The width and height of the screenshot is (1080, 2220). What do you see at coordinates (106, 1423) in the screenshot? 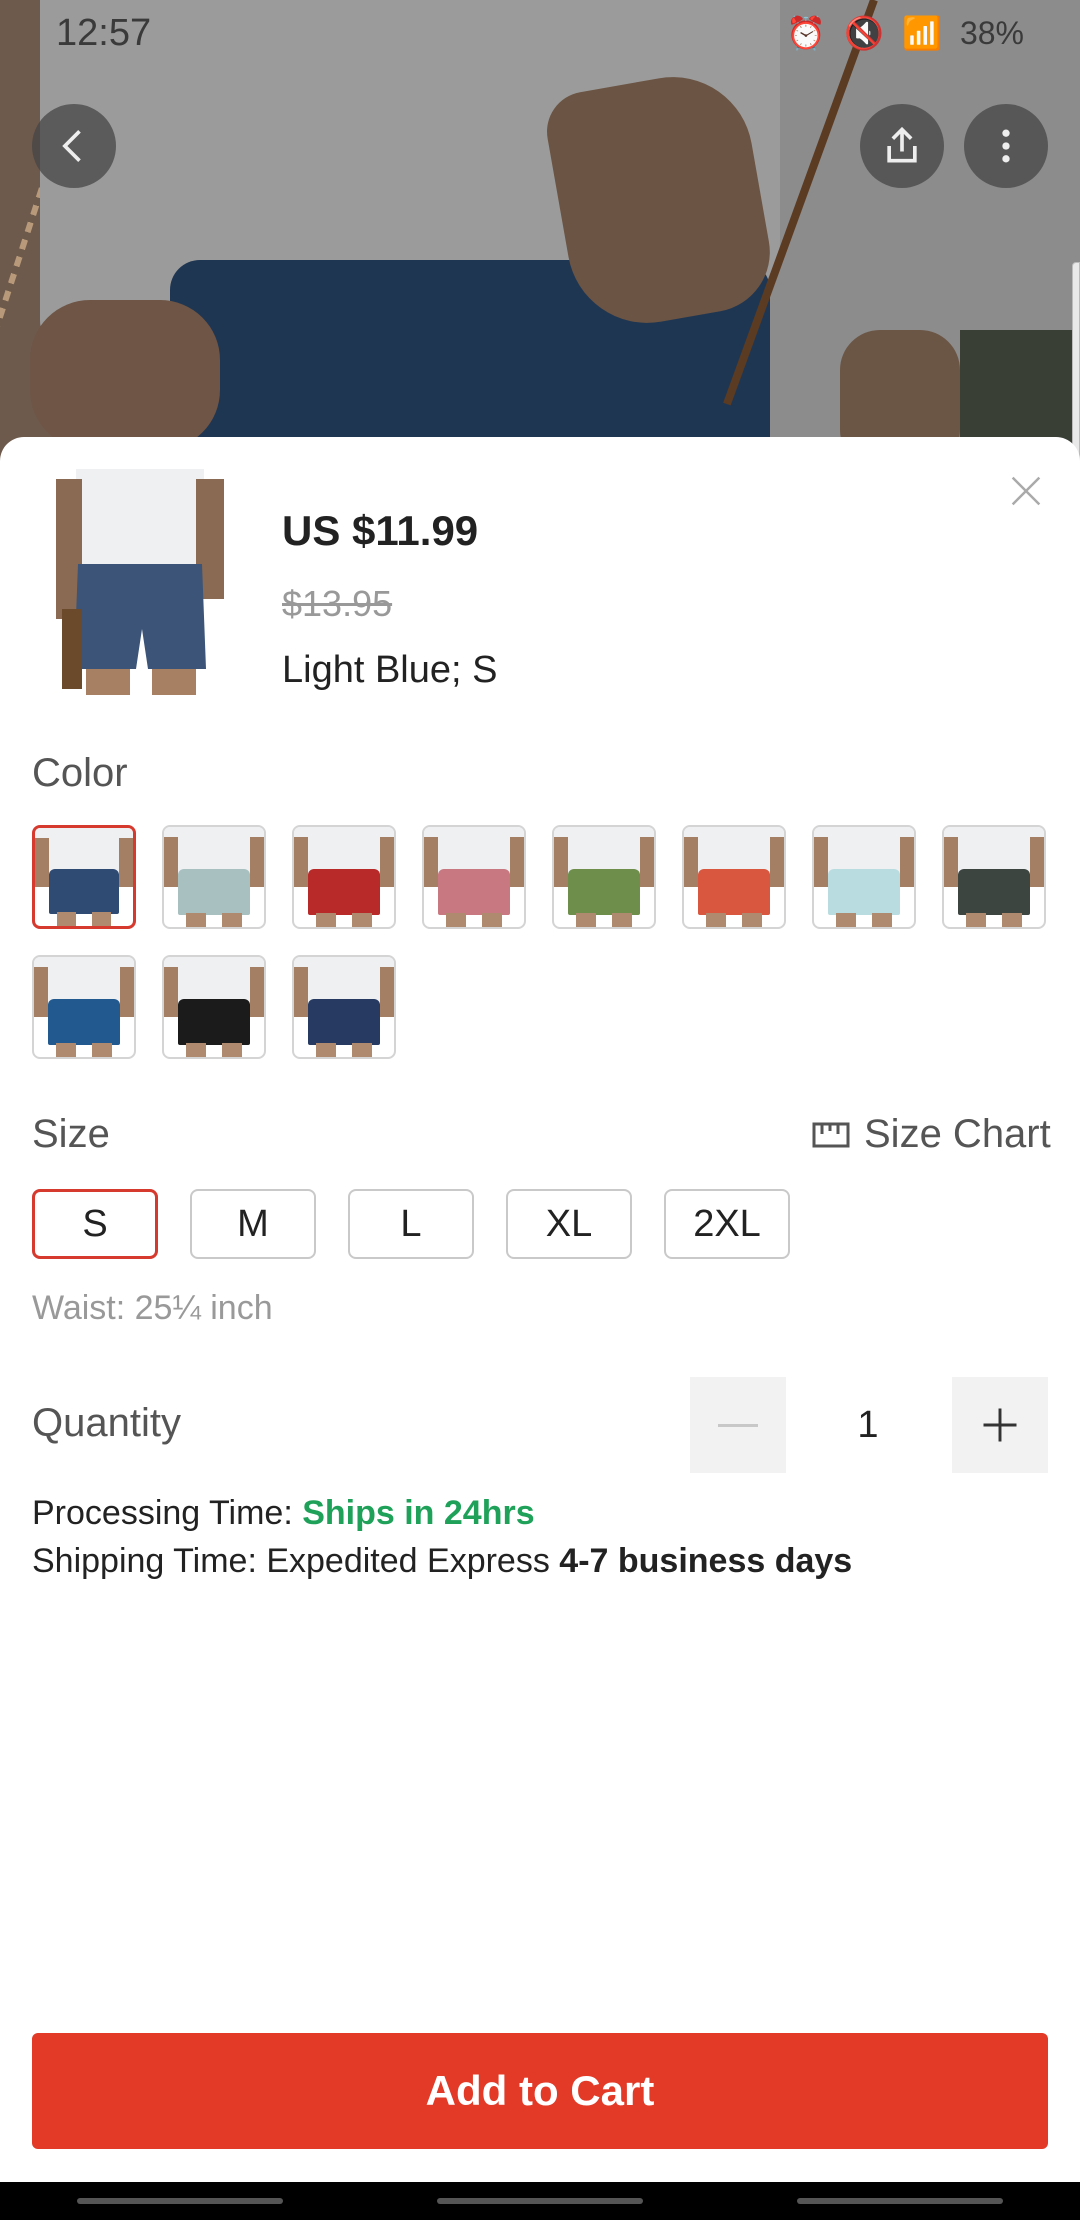
I see `quantity-label: Quantity` at bounding box center [106, 1423].